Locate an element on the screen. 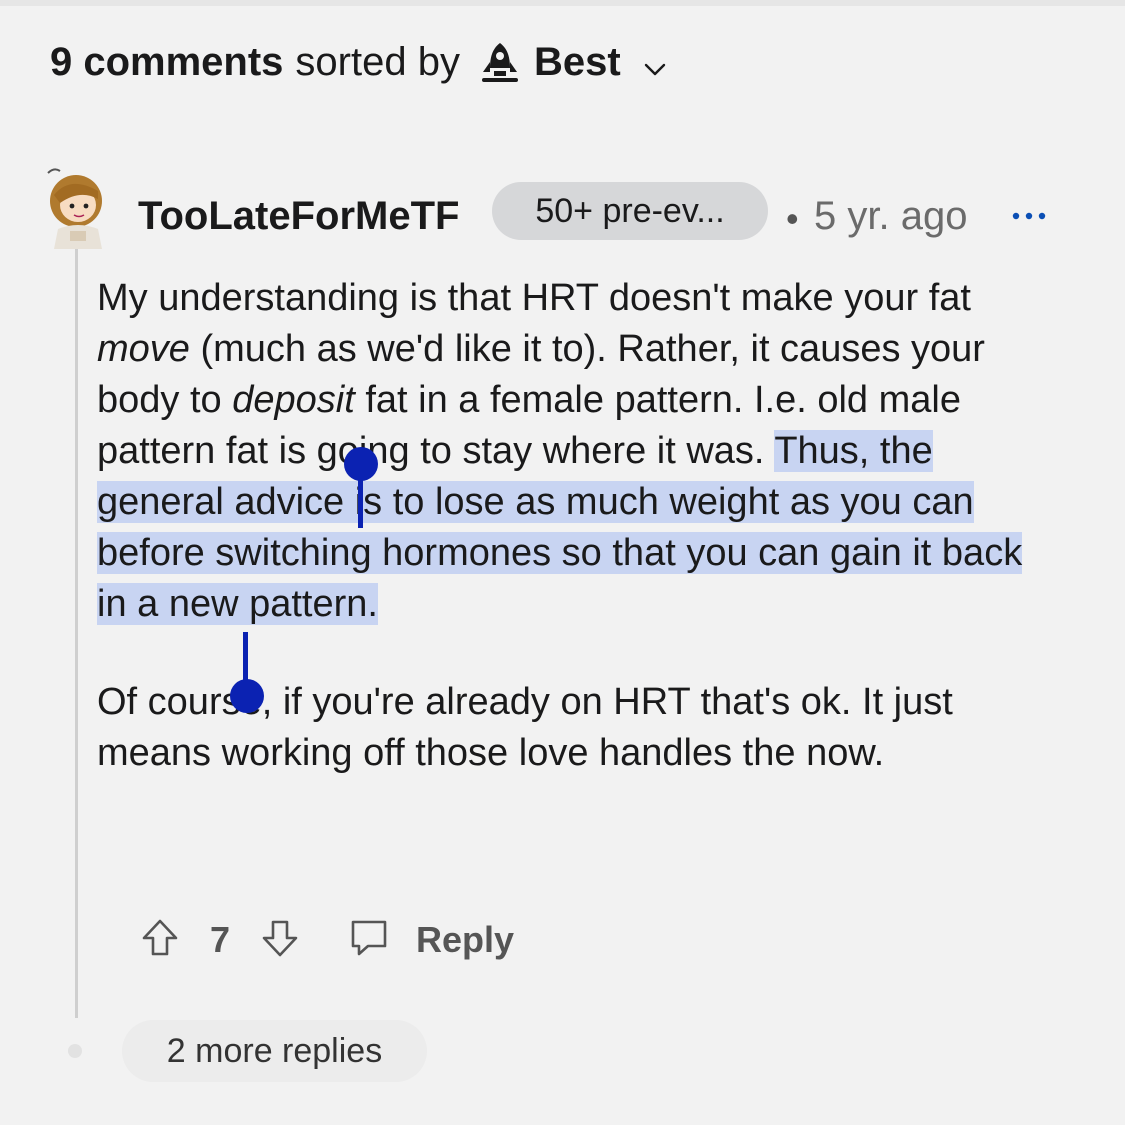 Image resolution: width=1125 pixels, height=1125 pixels. selection-end-handle is located at coordinates (247, 696).